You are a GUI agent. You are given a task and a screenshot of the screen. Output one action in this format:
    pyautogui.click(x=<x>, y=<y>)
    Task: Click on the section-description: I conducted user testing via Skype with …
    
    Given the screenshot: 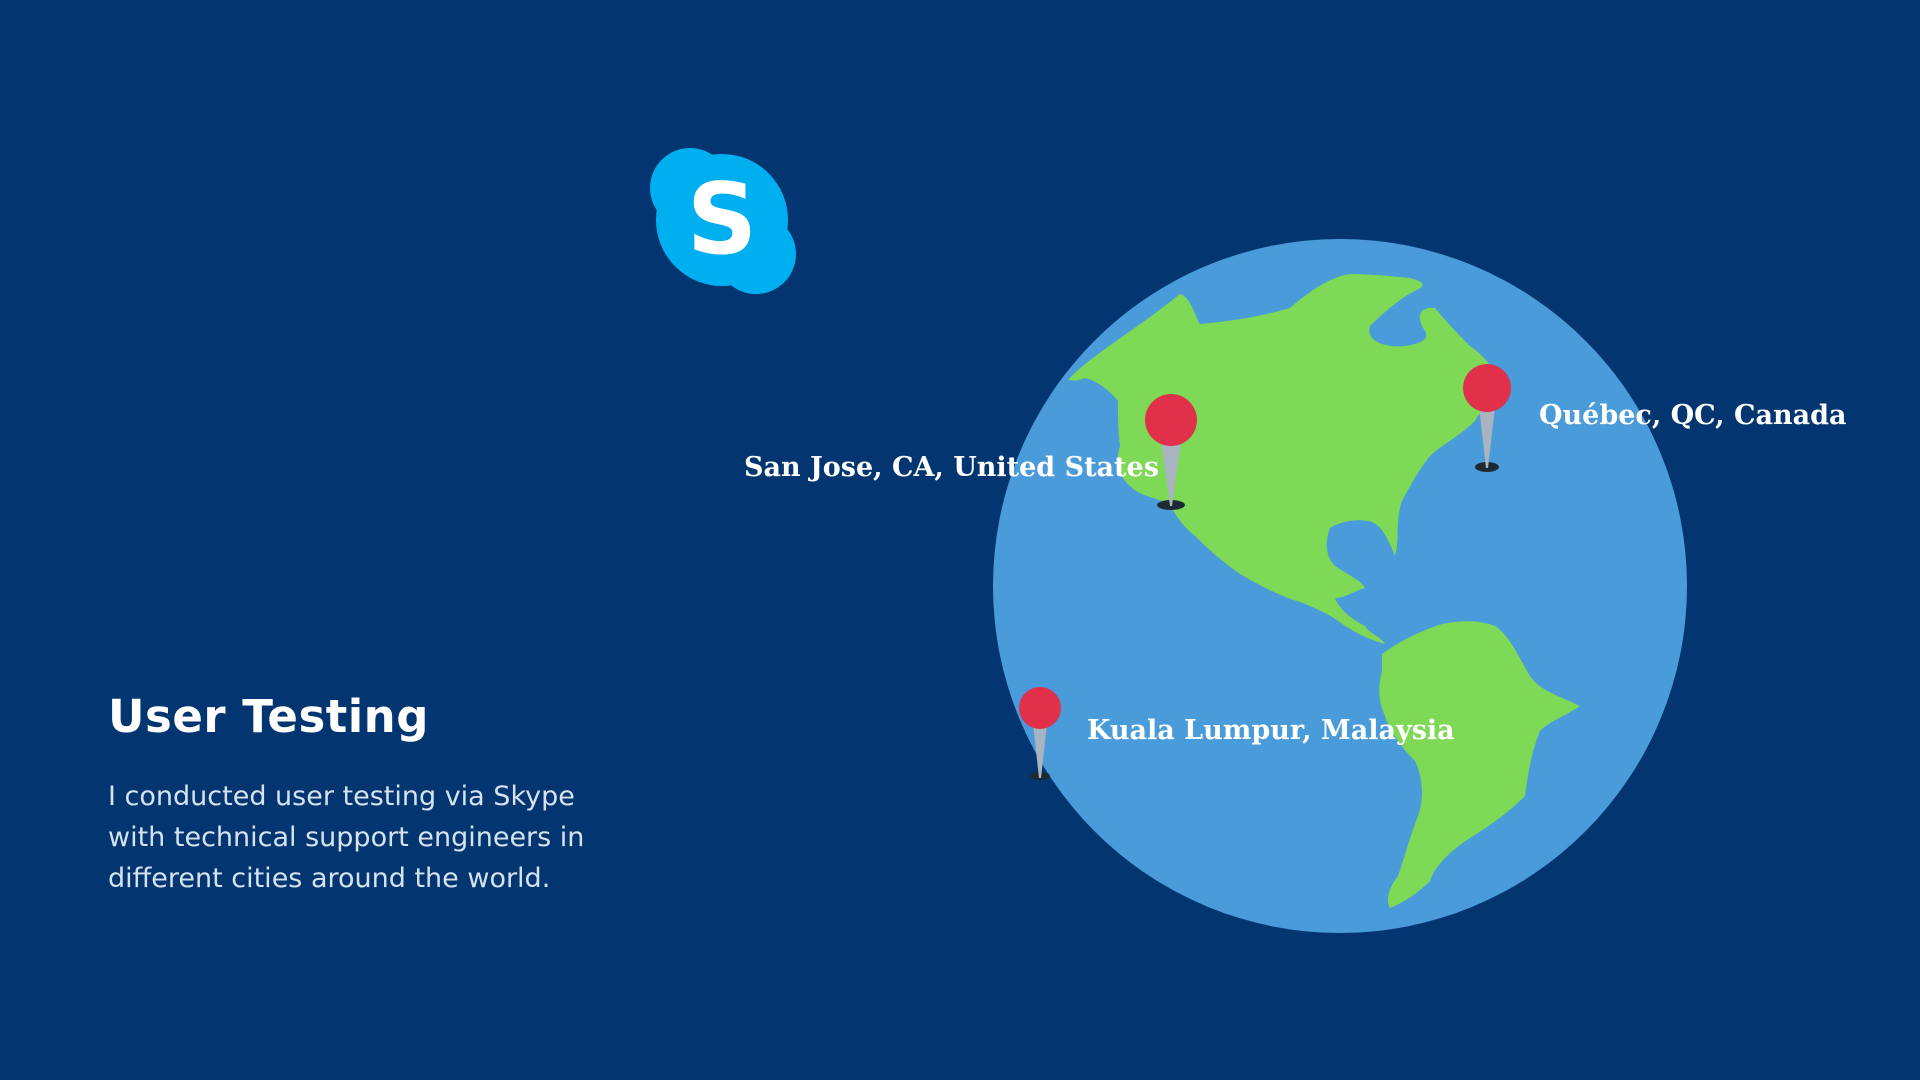 What is the action you would take?
    pyautogui.click(x=368, y=837)
    